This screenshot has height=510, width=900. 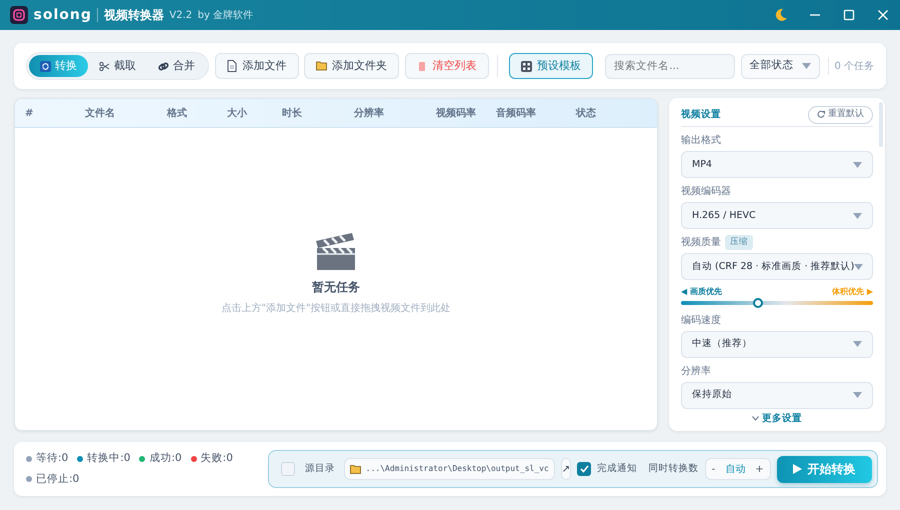 What do you see at coordinates (320, 469) in the screenshot?
I see `checkbox-label: 源目录` at bounding box center [320, 469].